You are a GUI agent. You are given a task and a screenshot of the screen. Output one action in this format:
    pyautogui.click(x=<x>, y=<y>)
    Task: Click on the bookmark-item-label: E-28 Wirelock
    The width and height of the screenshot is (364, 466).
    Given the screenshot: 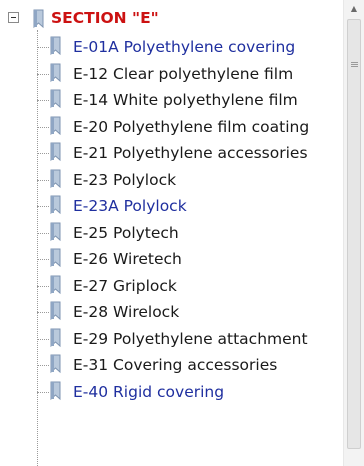 What is the action you would take?
    pyautogui.click(x=126, y=312)
    